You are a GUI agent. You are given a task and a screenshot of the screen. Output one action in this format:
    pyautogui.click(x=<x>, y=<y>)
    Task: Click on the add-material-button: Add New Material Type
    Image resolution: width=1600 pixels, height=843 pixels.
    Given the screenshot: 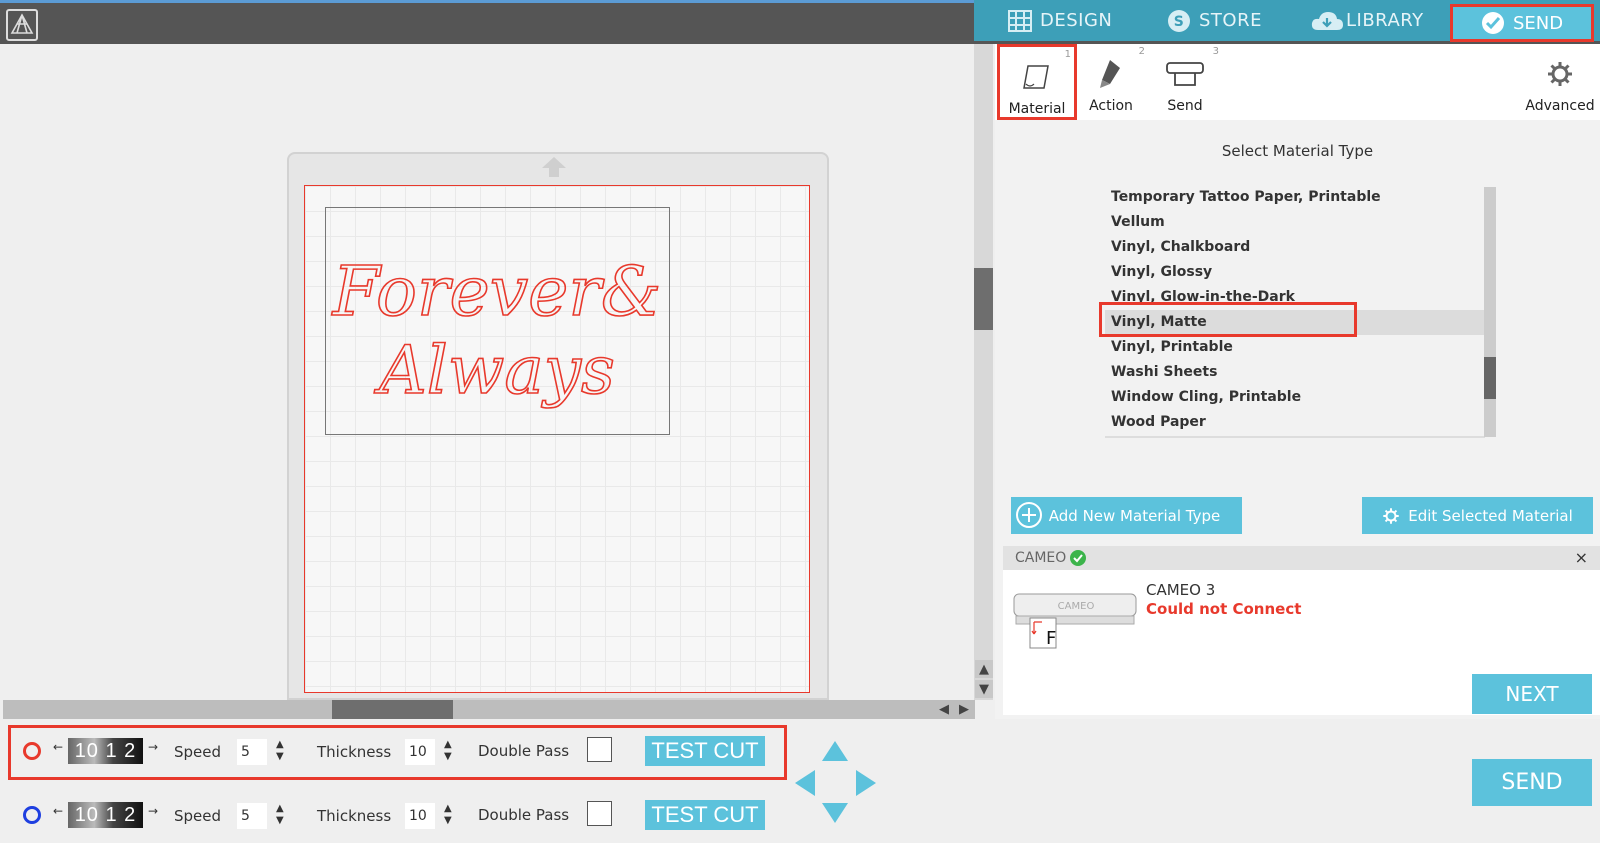 What is the action you would take?
    pyautogui.click(x=1126, y=515)
    